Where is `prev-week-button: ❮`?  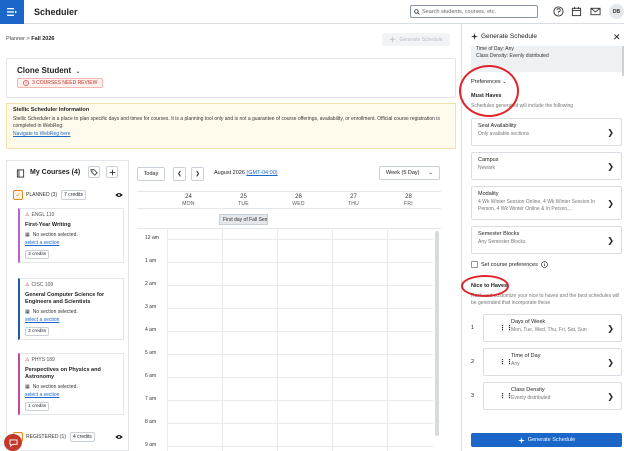
prev-week-button: ❮ is located at coordinates (179, 174).